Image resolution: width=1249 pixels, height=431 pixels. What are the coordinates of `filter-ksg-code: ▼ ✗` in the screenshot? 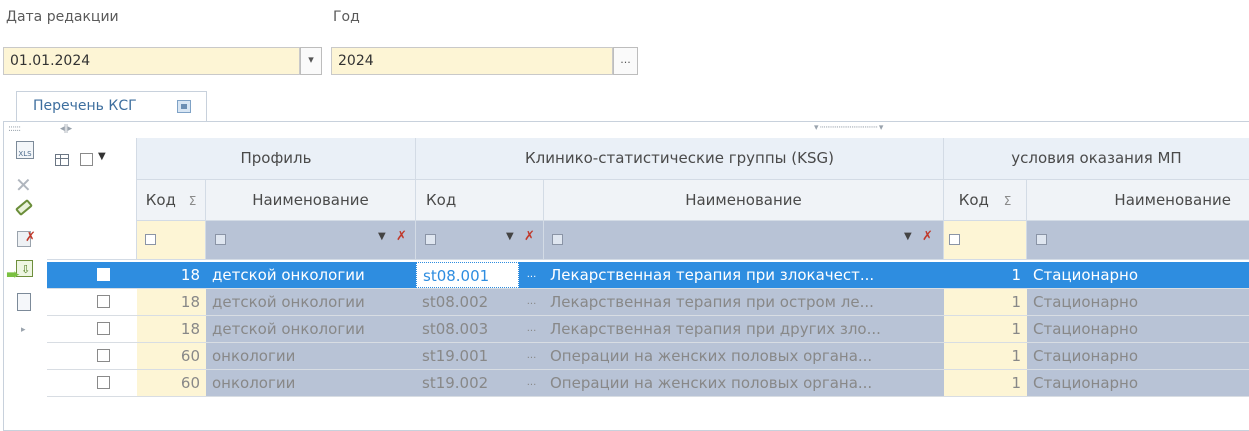 It's located at (480, 240).